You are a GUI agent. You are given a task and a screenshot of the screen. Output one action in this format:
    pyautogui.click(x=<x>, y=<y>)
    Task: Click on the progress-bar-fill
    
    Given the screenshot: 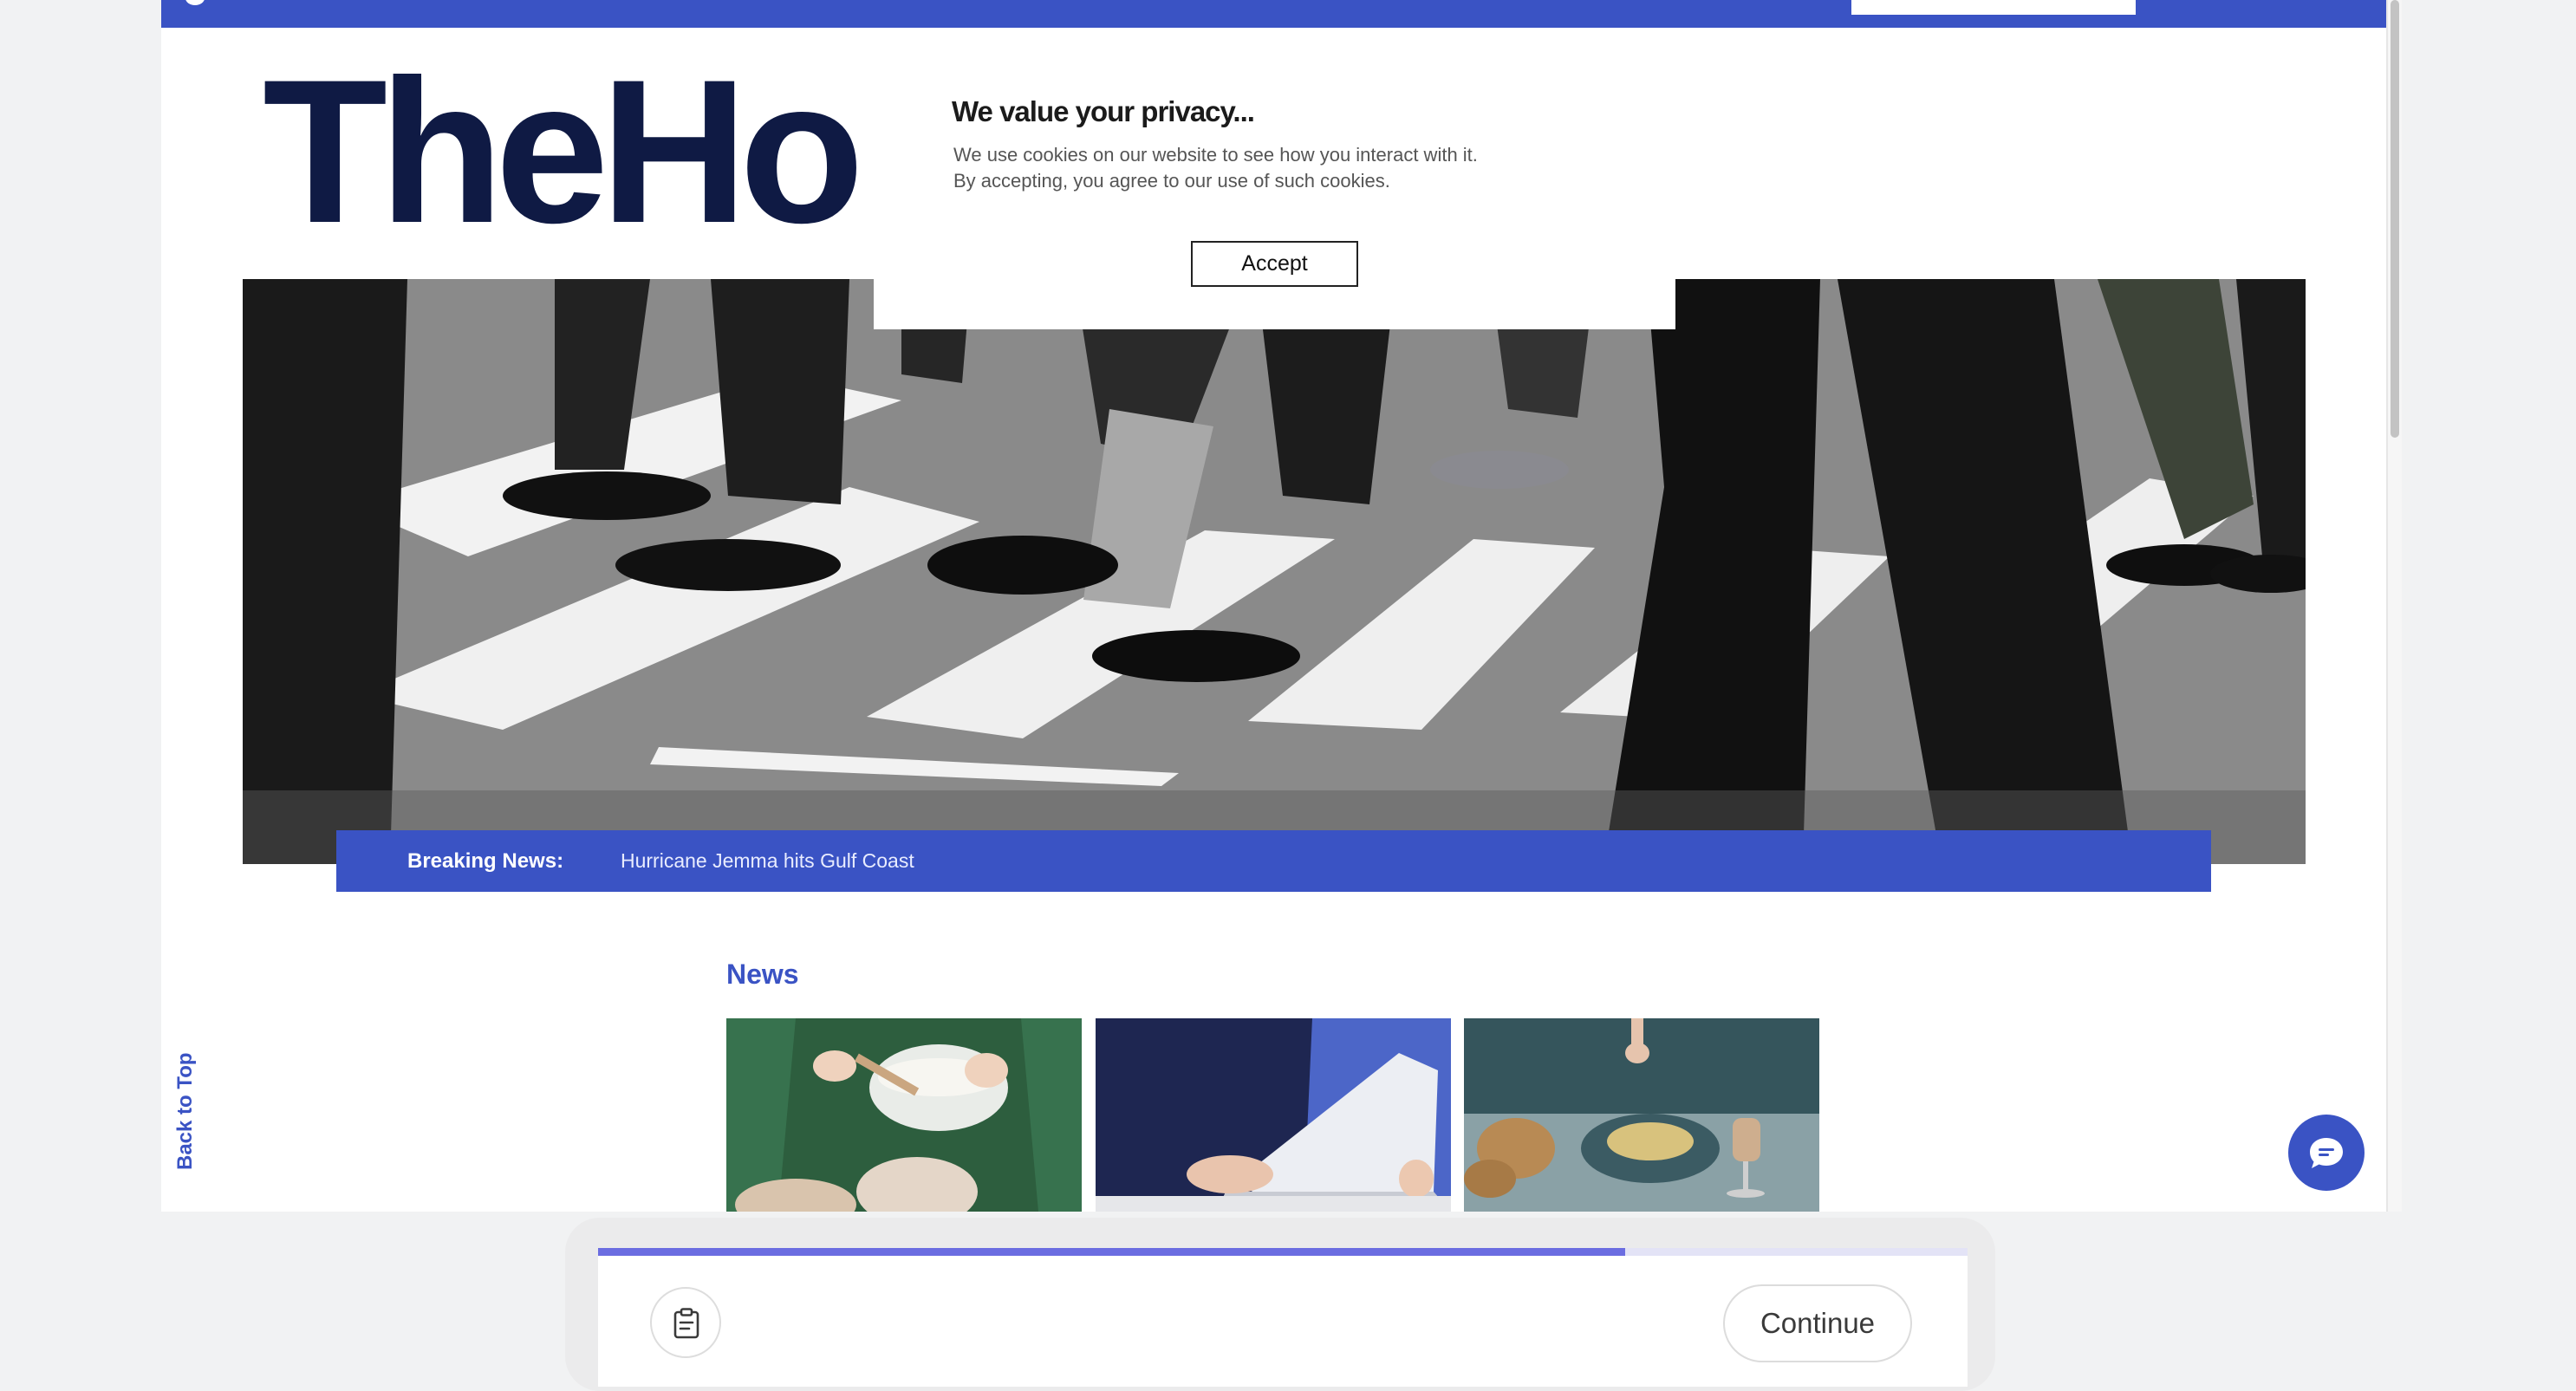 What is the action you would take?
    pyautogui.click(x=1111, y=1252)
    